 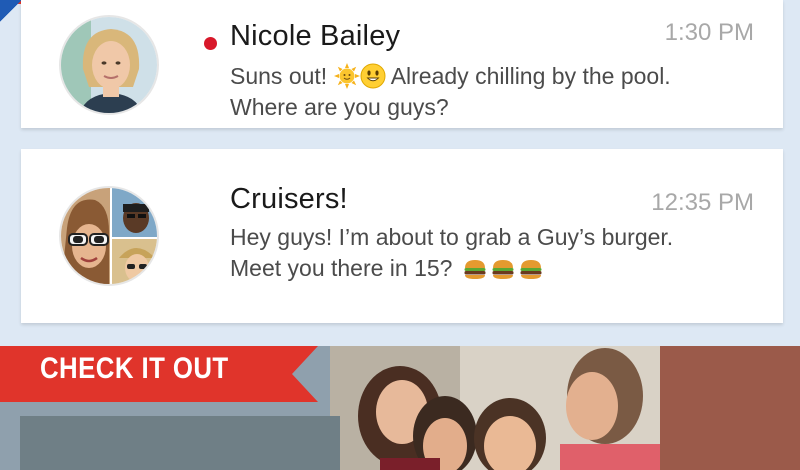 I want to click on avatar, so click(x=109, y=65).